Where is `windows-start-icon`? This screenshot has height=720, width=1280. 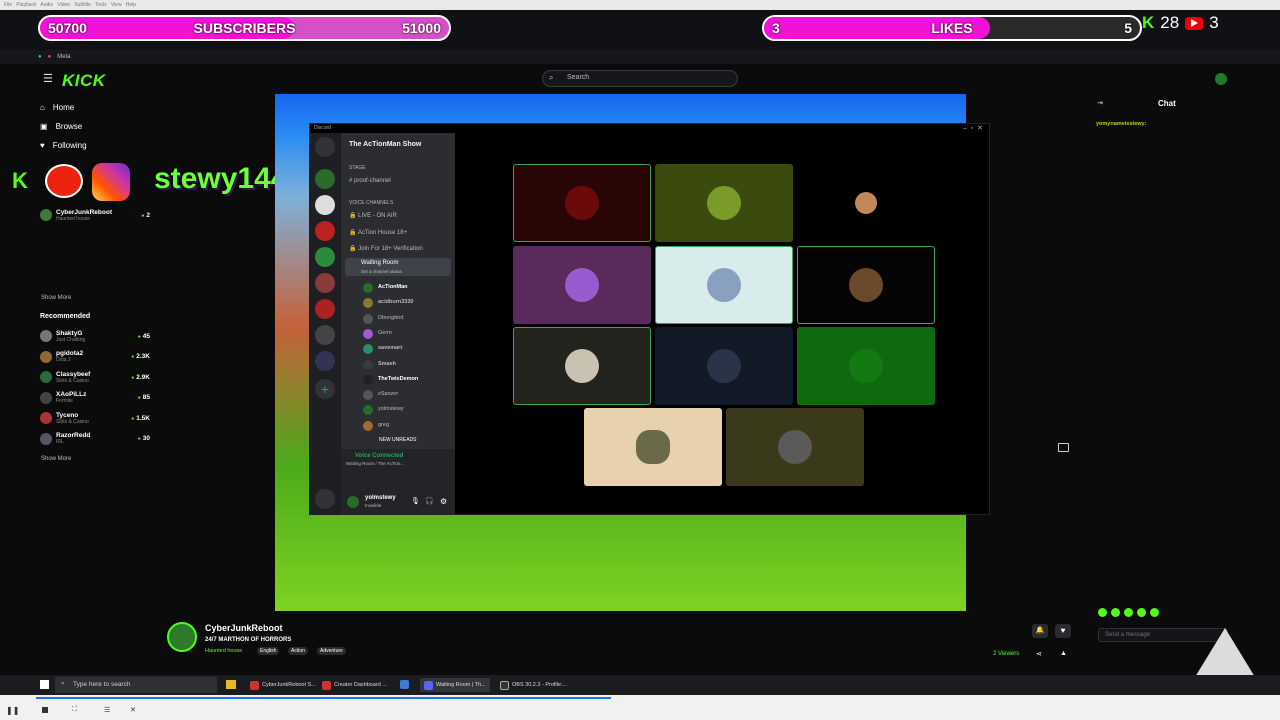
windows-start-icon is located at coordinates (44, 684).